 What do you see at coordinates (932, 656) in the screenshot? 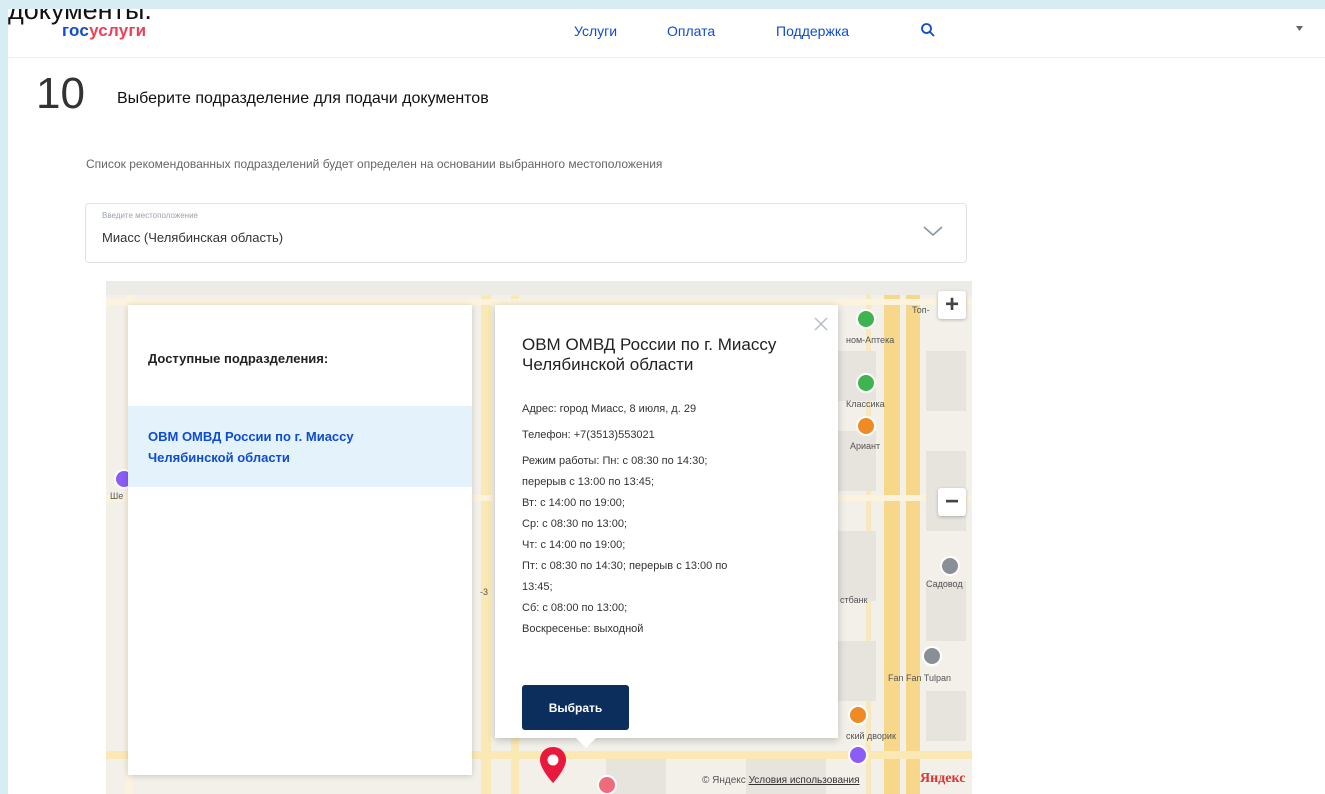
I see `flower-shop-icon` at bounding box center [932, 656].